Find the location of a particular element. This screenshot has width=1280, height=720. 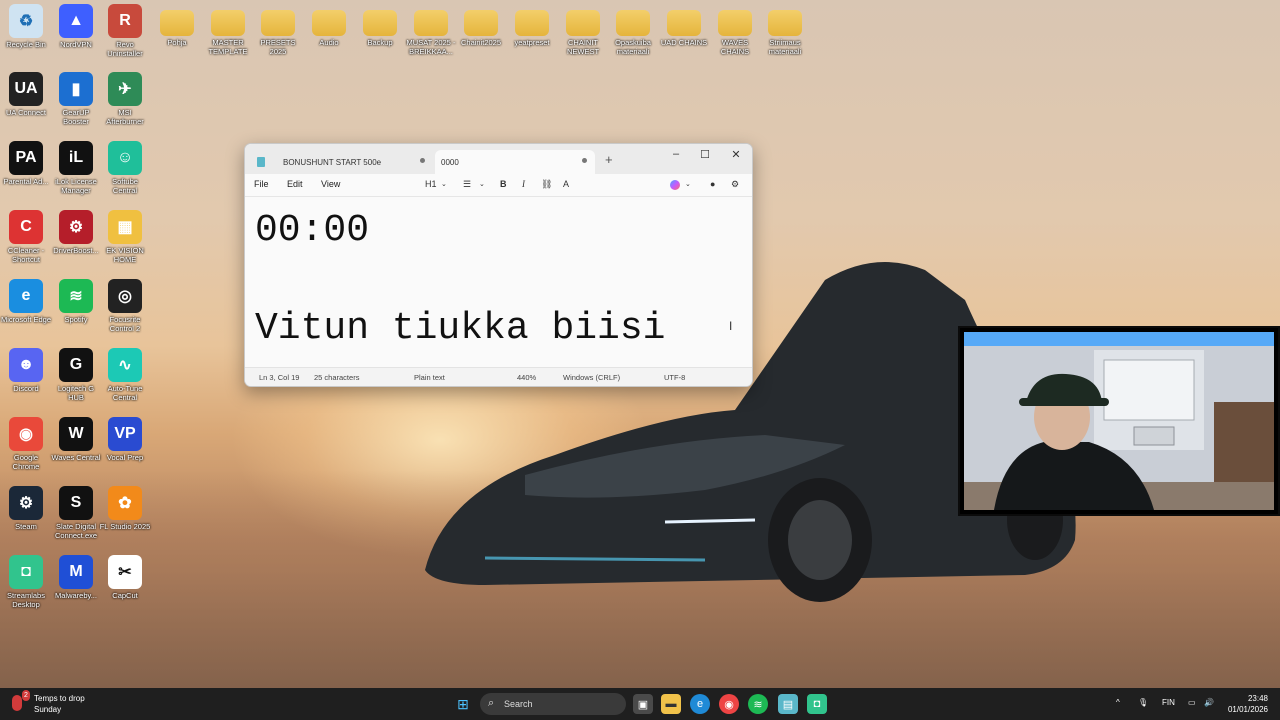

desktop-icon: PRESETS 2025 is located at coordinates (278, 30).